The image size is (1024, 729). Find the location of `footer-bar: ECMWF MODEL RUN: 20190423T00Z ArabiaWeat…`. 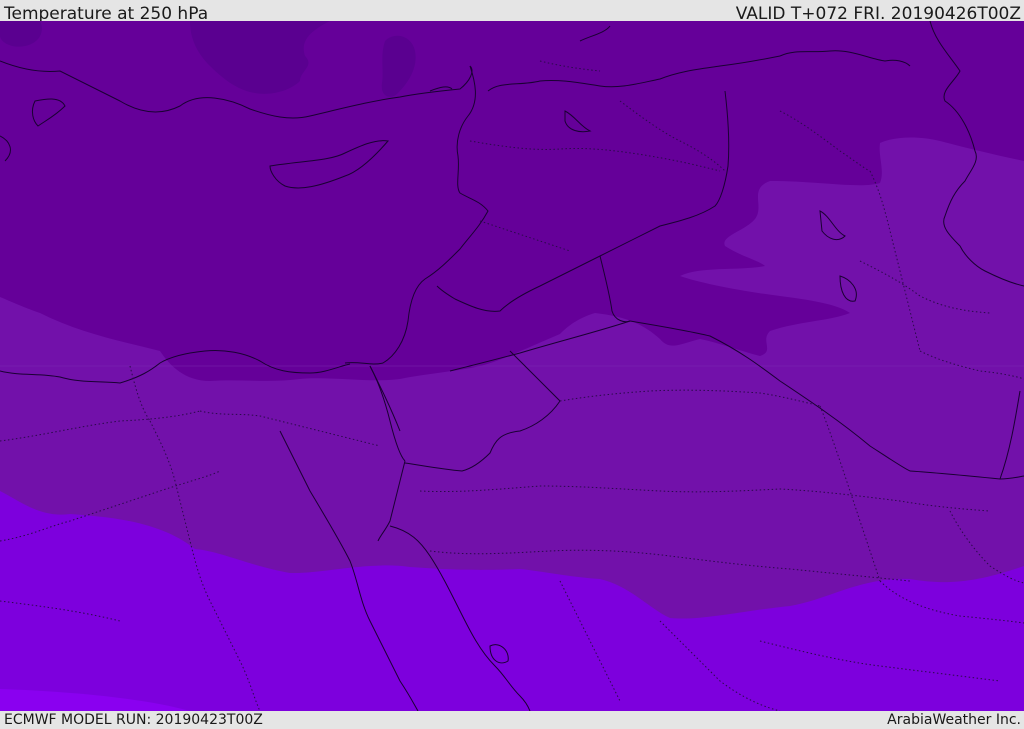

footer-bar: ECMWF MODEL RUN: 20190423T00Z ArabiaWeat… is located at coordinates (512, 720).